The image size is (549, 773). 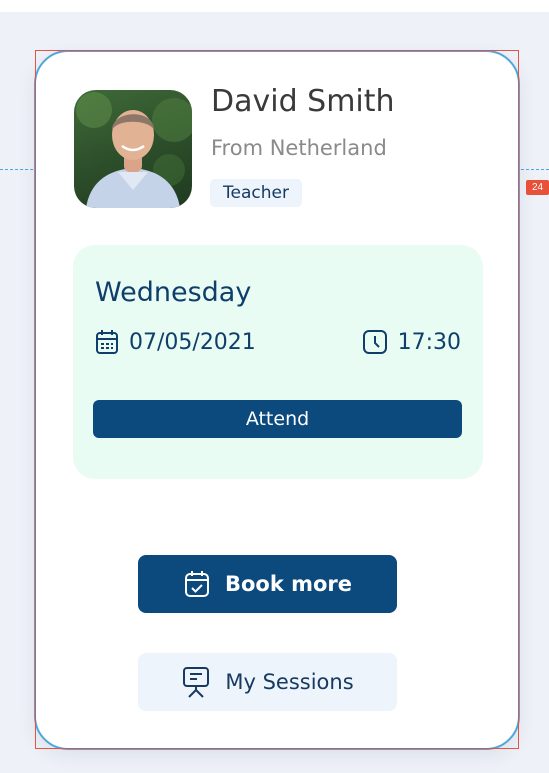 I want to click on calendar-icon, so click(x=107, y=342).